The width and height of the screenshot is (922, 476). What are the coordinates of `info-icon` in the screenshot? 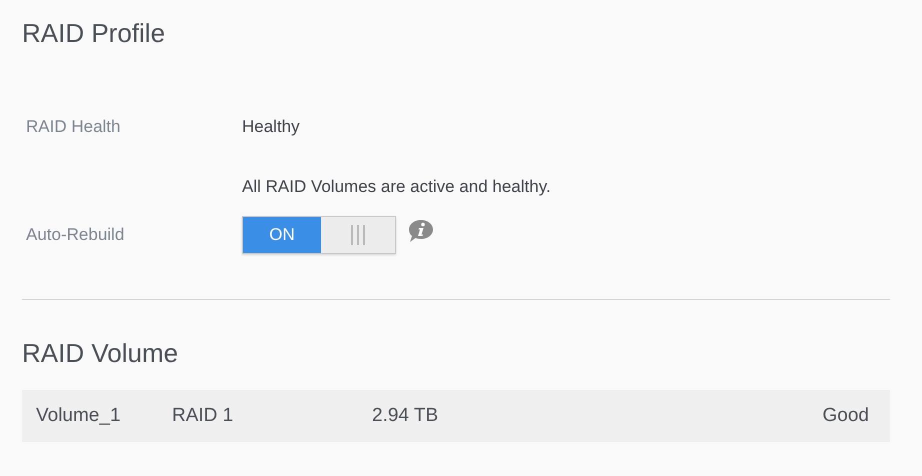 It's located at (421, 231).